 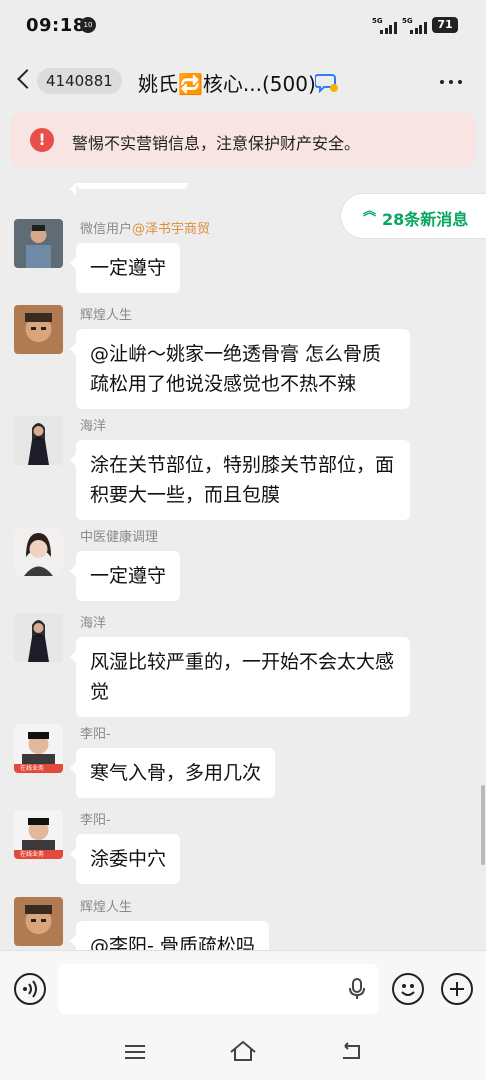 I want to click on emoji-icon, so click(x=408, y=990).